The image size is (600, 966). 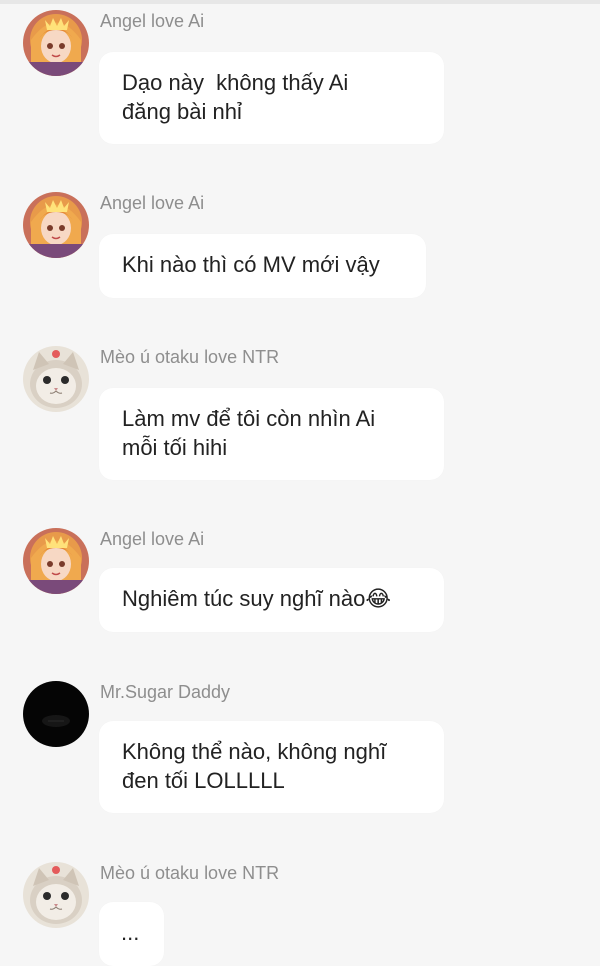 I want to click on sender-name: Mr.Sugar Daddy, so click(x=165, y=692).